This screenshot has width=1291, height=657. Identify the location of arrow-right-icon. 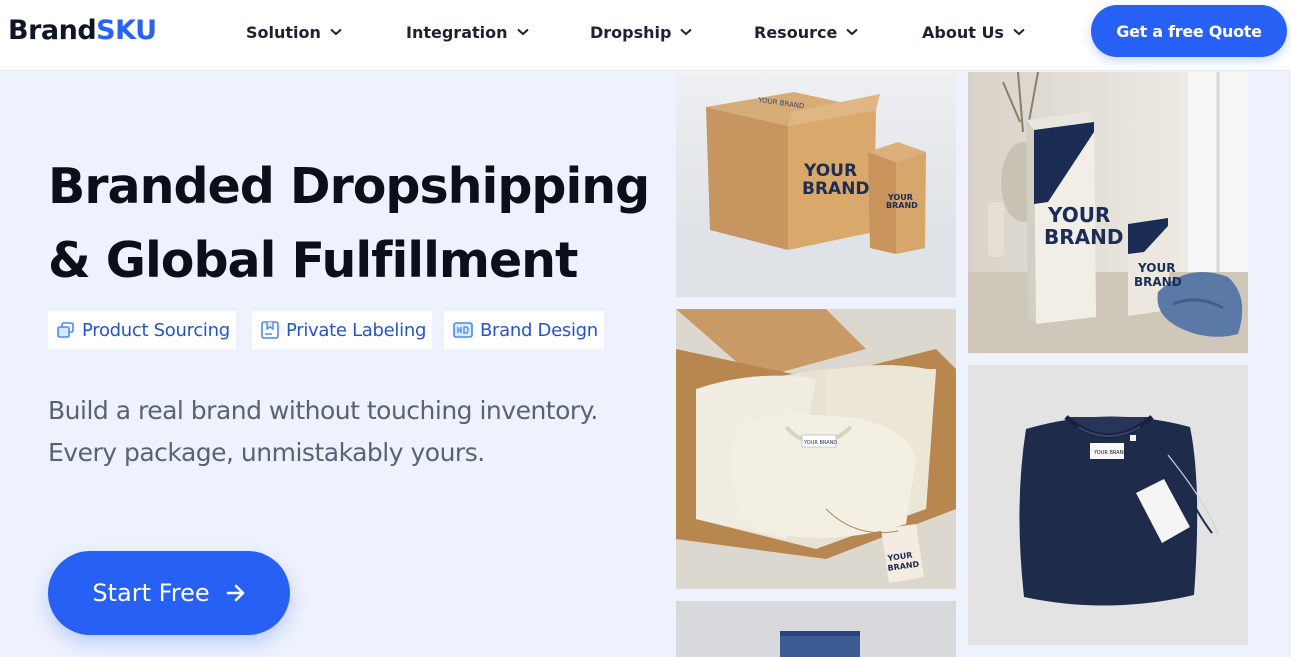
(235, 593).